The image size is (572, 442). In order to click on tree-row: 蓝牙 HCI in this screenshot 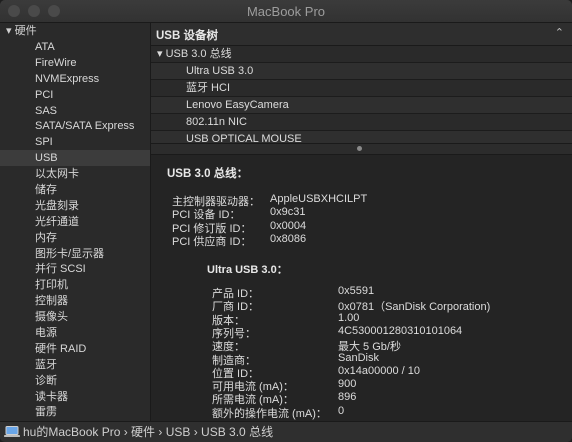, I will do `click(361, 88)`.